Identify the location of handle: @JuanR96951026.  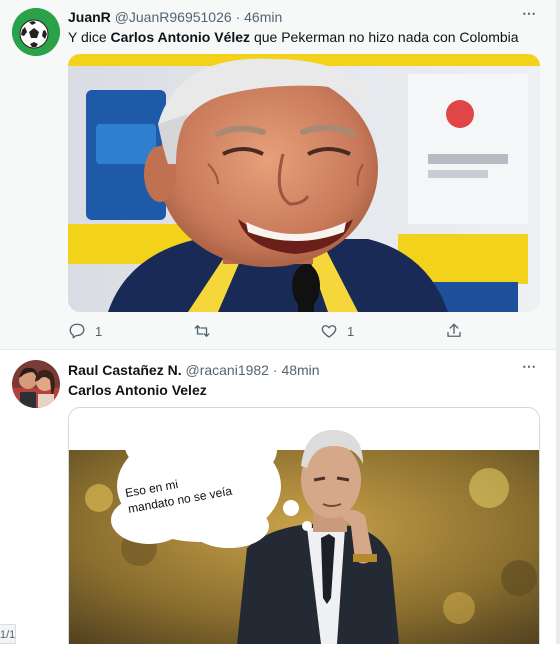
(173, 17).